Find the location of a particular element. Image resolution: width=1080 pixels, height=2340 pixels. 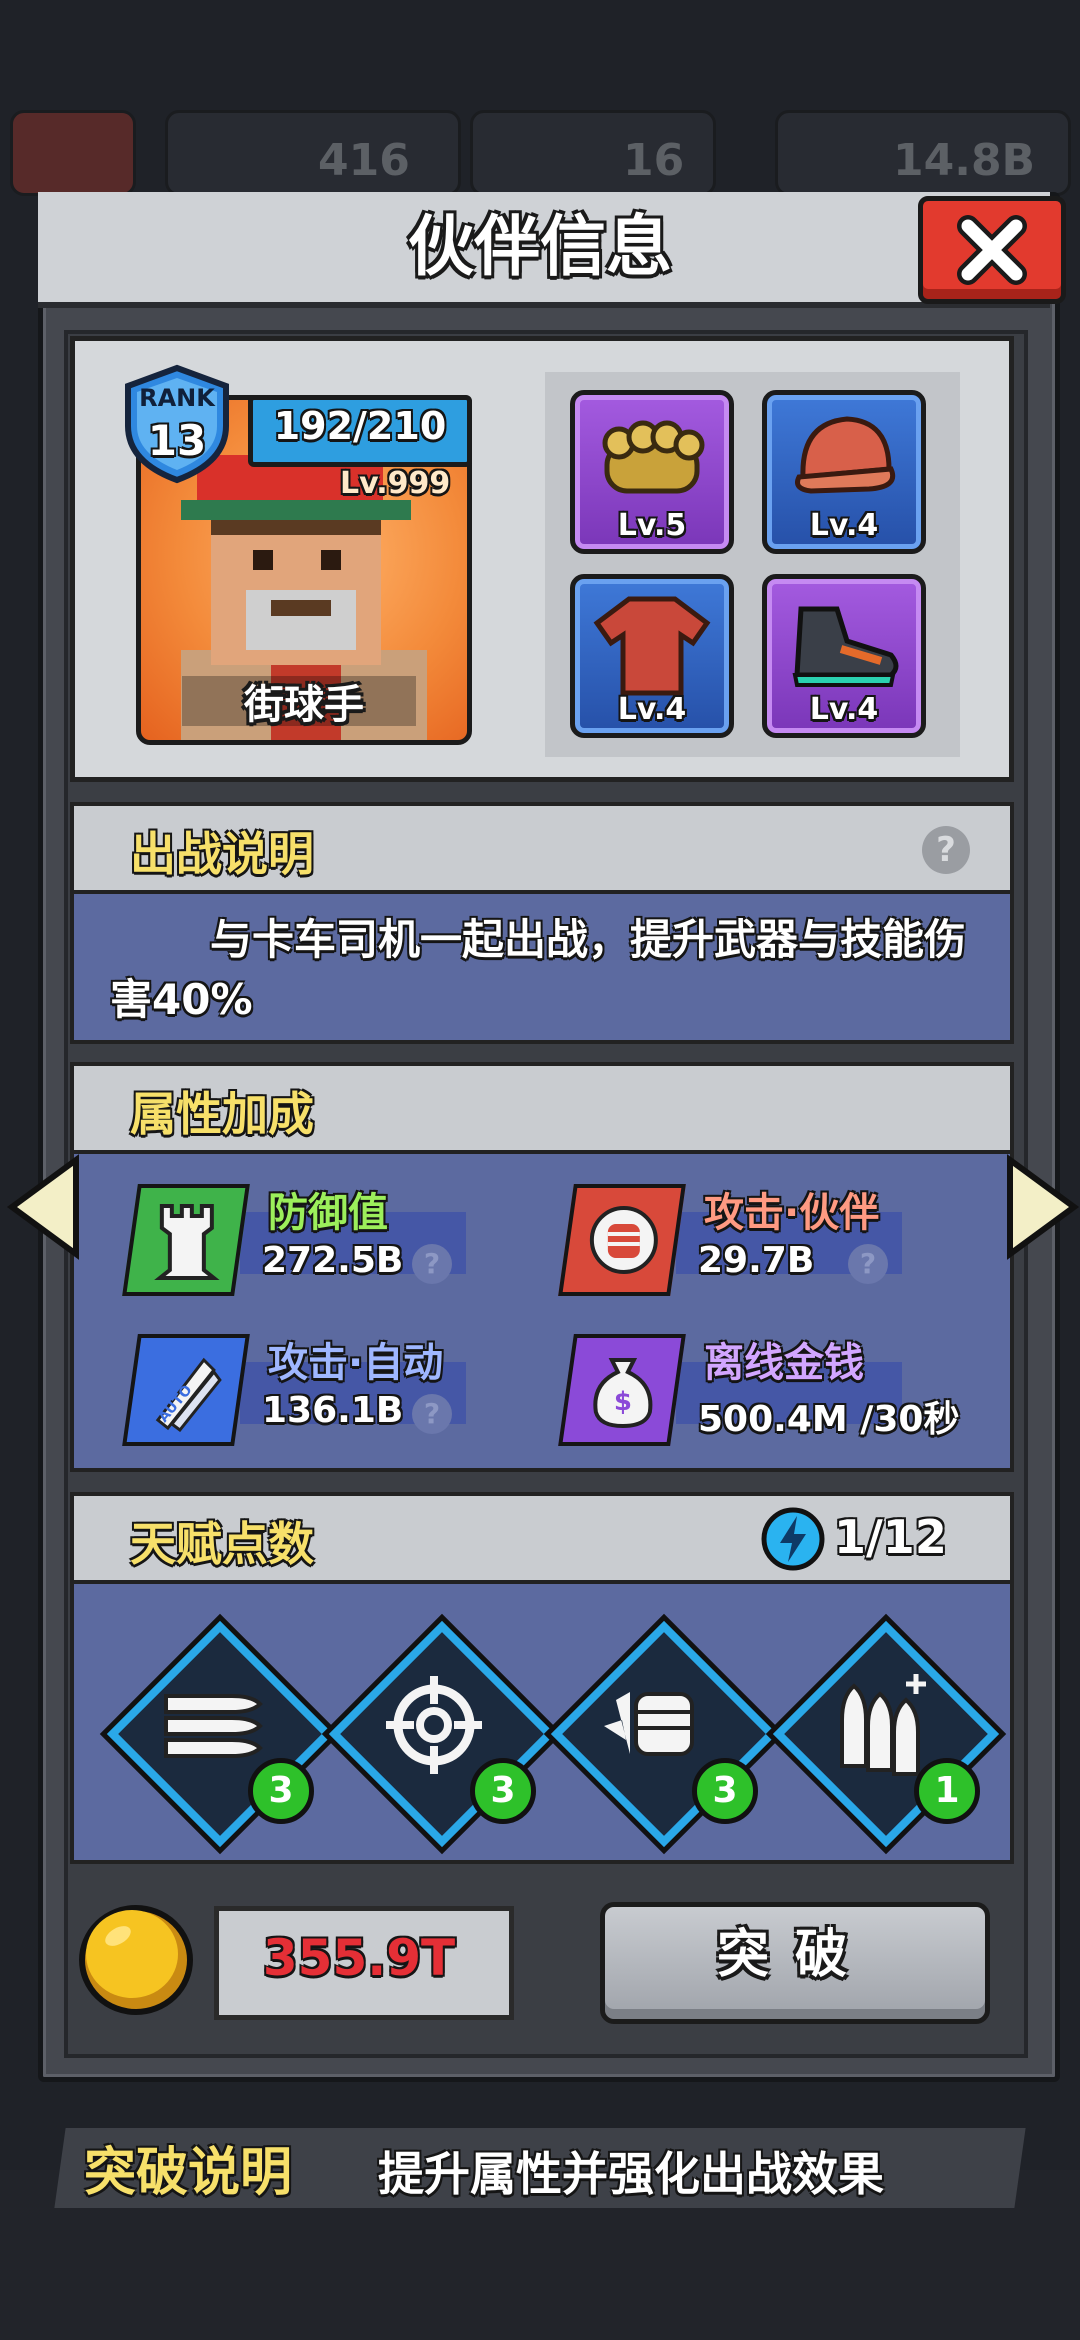

defense-value: 272.5B is located at coordinates (333, 1260).